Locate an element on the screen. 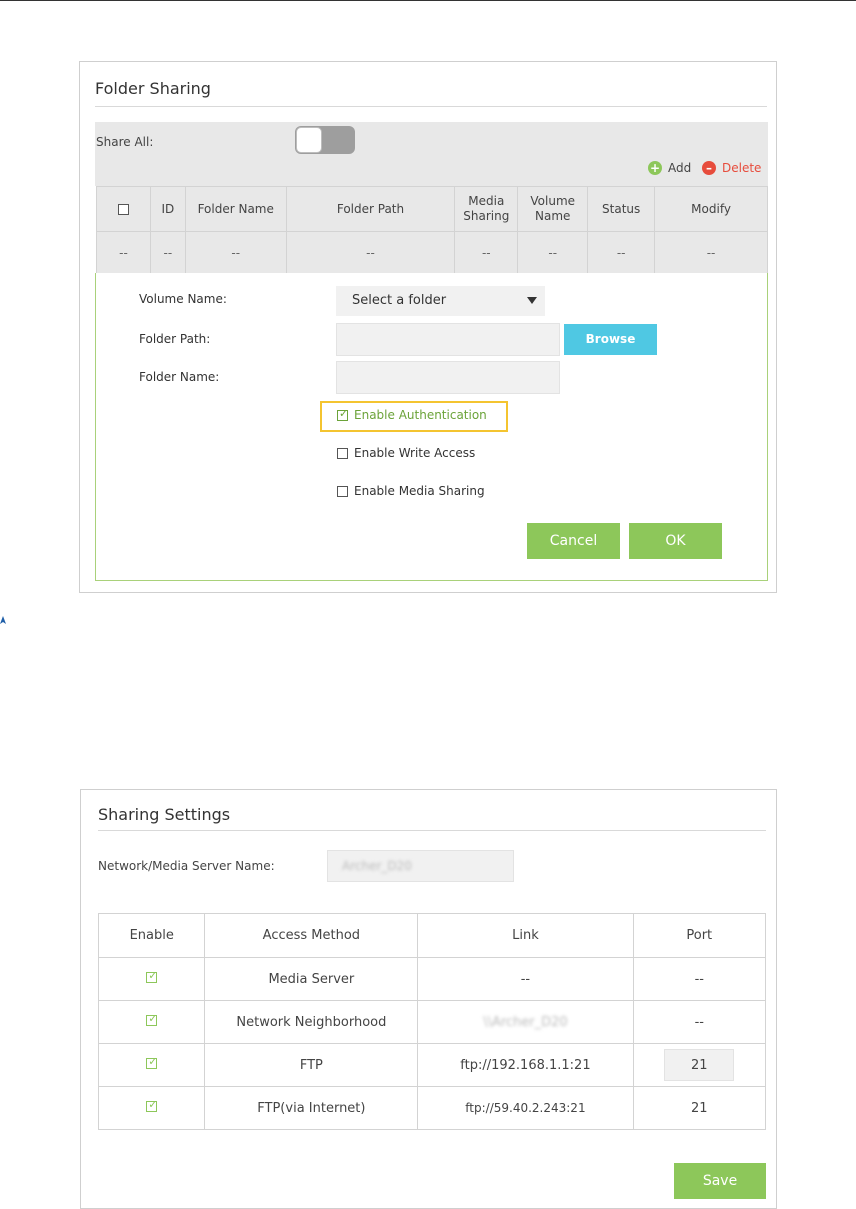 The image size is (856, 1209). folder-path-input is located at coordinates (448, 339).